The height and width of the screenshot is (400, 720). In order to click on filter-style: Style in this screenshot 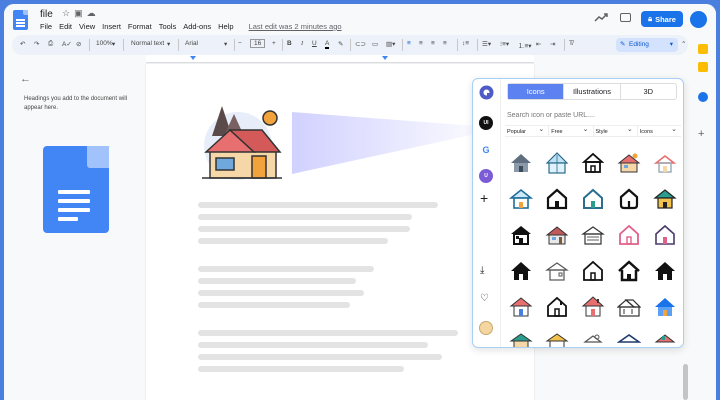, I will do `click(616, 130)`.